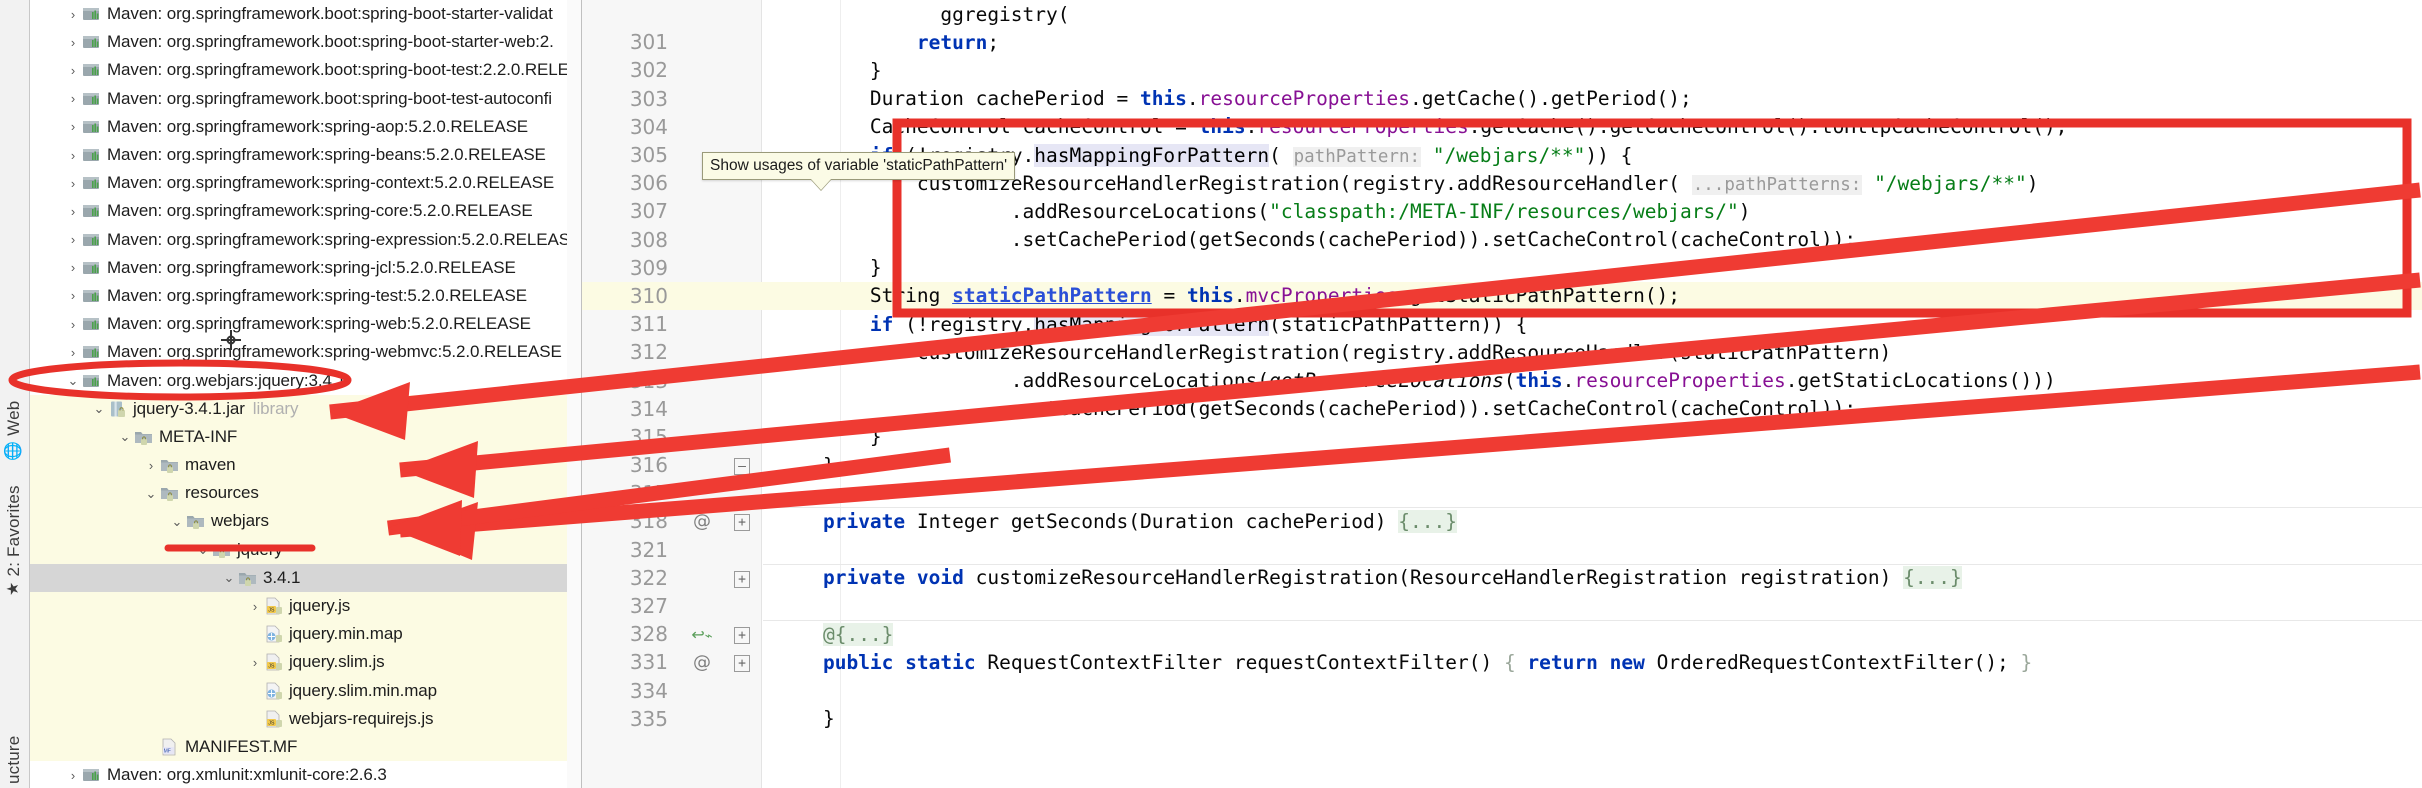 The height and width of the screenshot is (788, 2422). What do you see at coordinates (1502, 70) in the screenshot?
I see `code-line: 302 }` at bounding box center [1502, 70].